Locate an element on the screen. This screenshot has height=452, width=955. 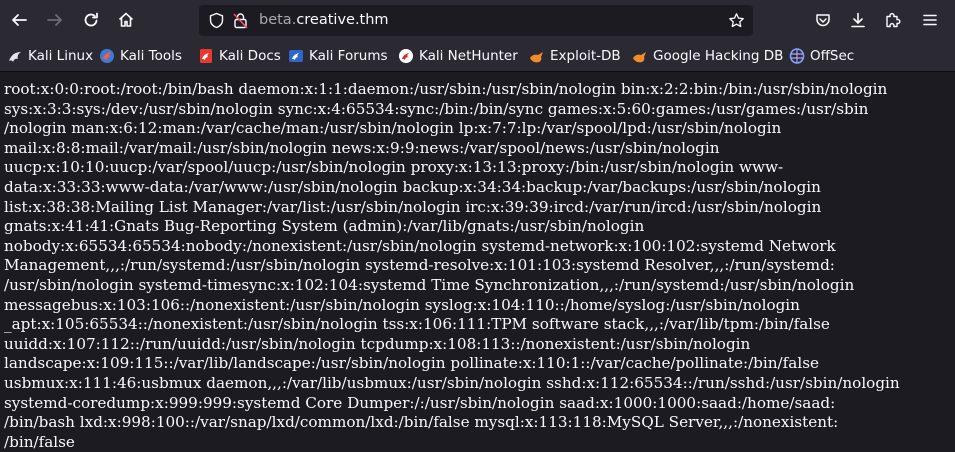
home-button is located at coordinates (126, 20).